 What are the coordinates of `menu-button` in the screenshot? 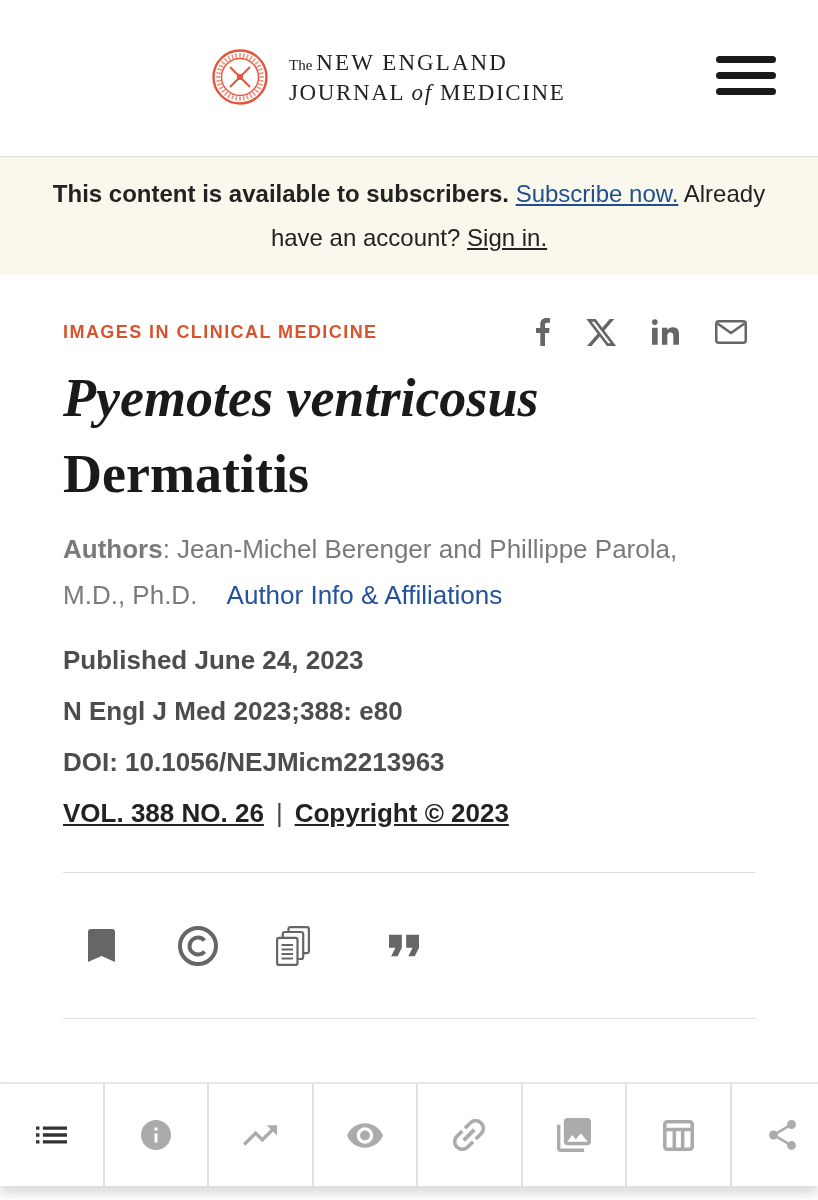 It's located at (746, 75).